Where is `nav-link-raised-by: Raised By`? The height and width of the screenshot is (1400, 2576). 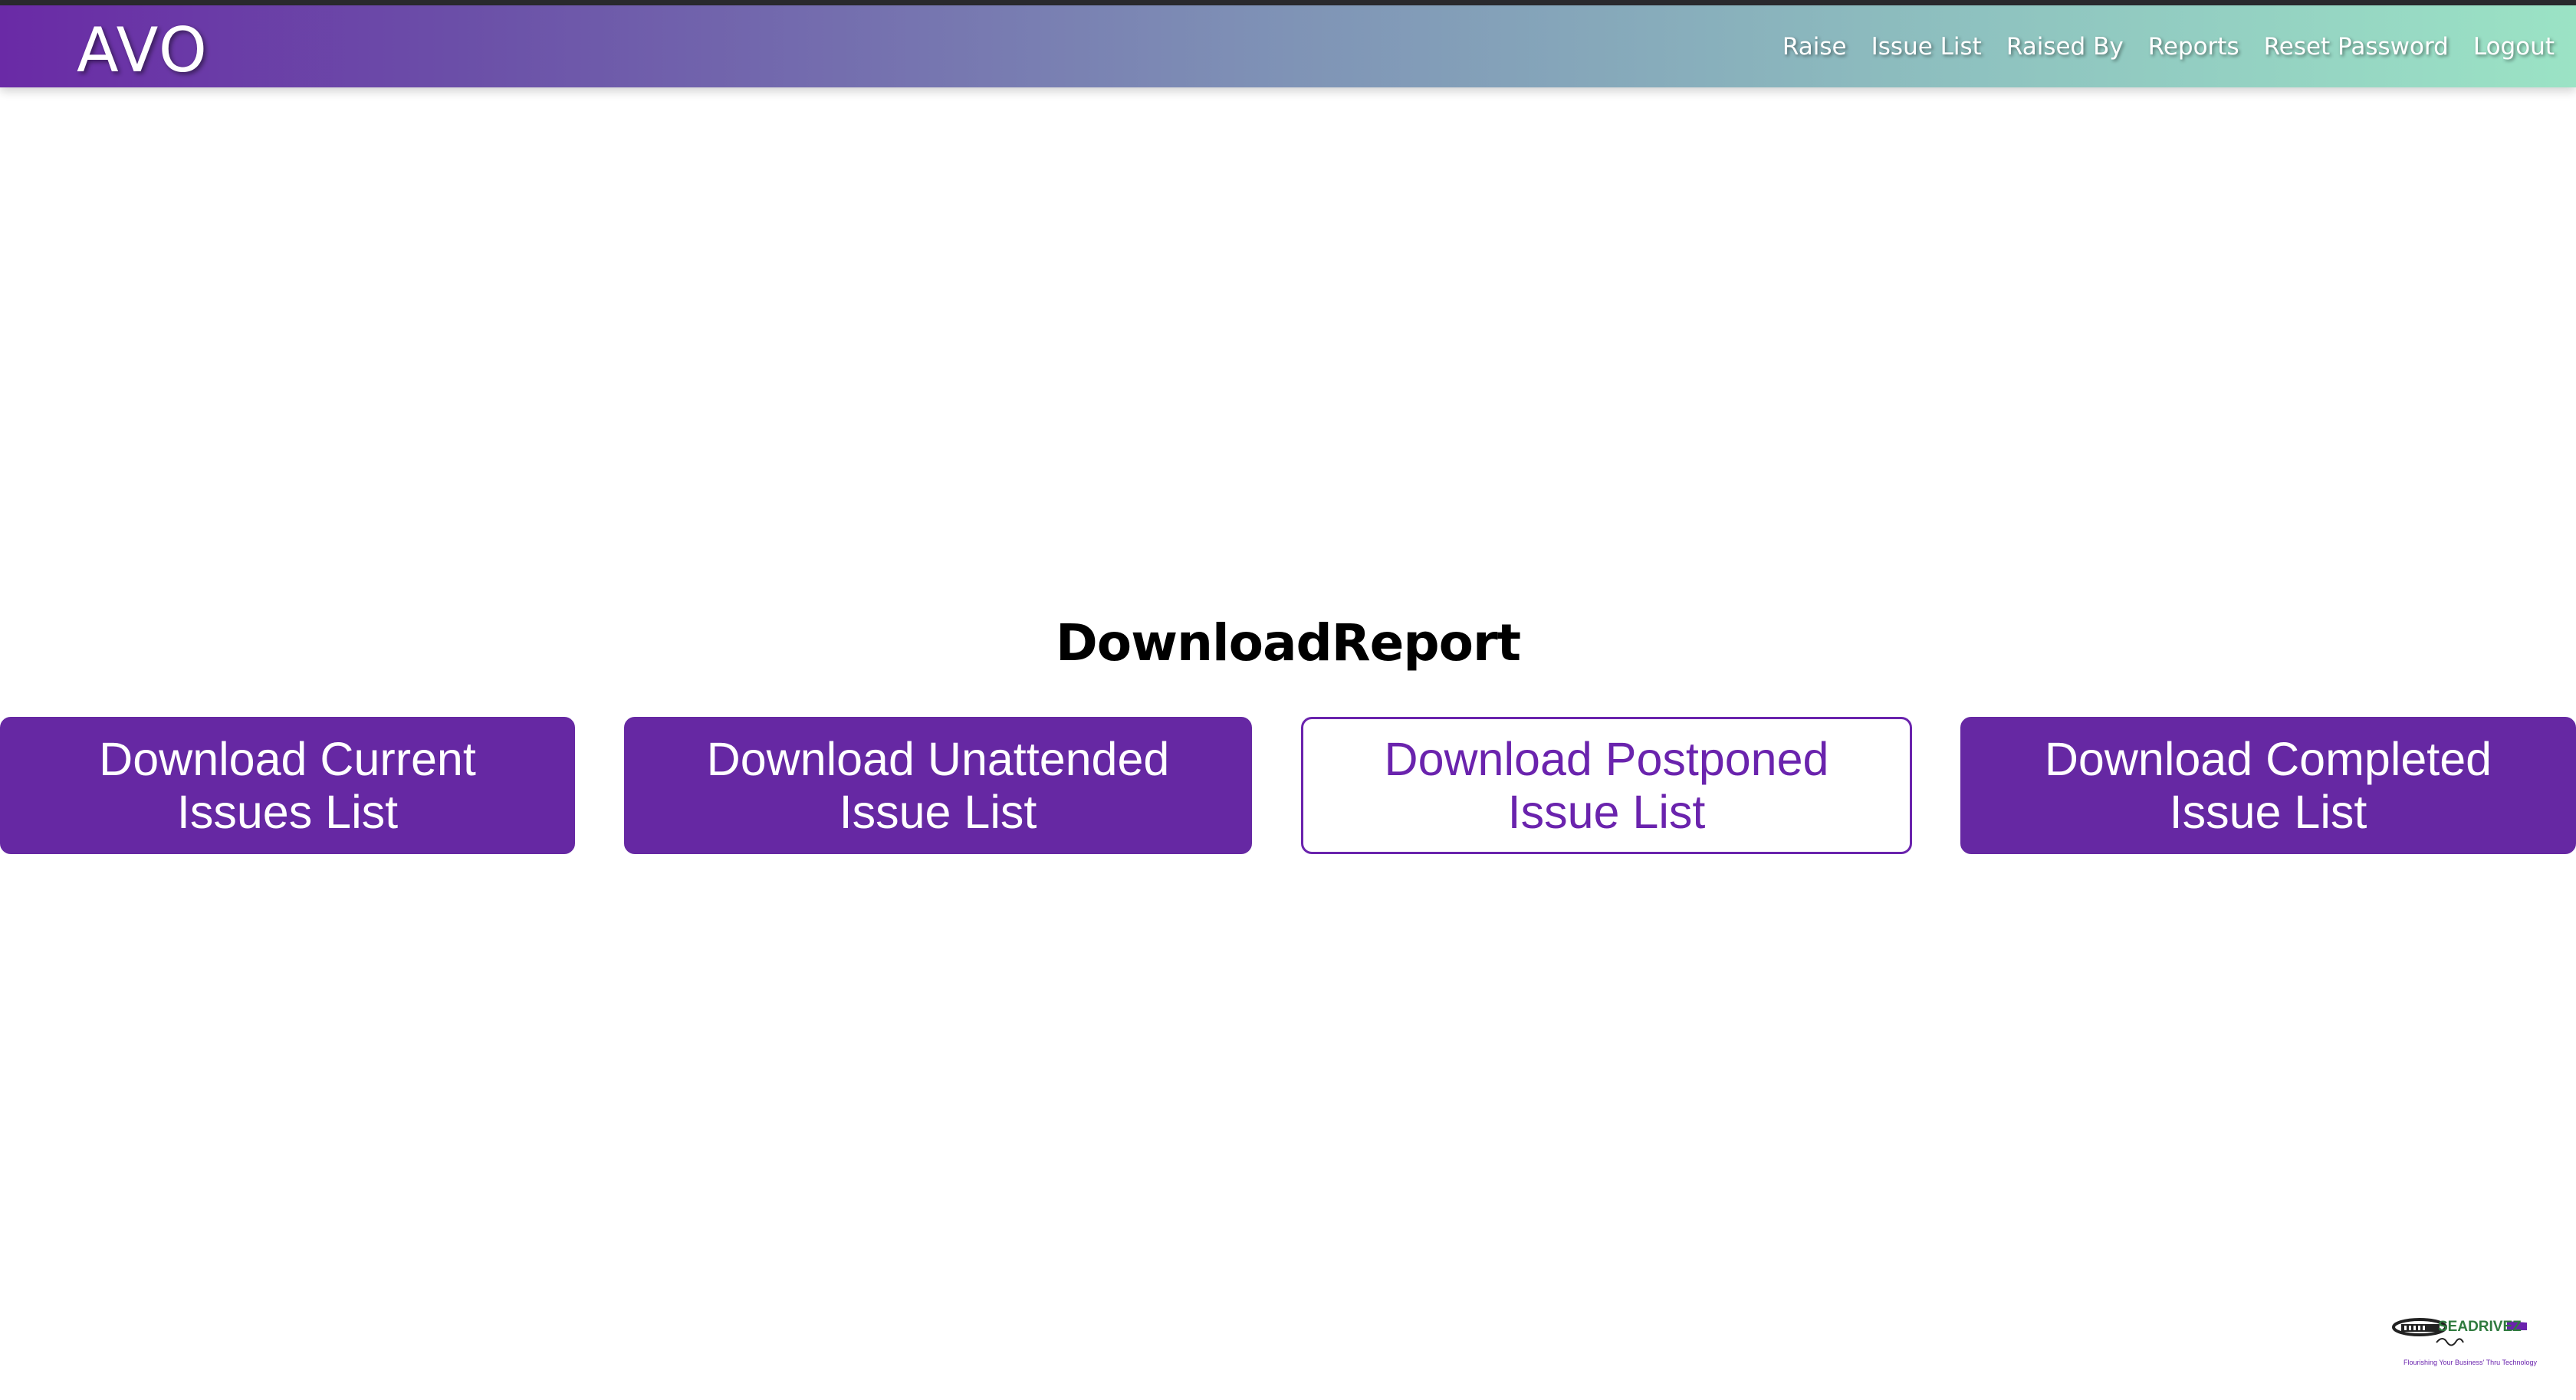
nav-link-raised-by: Raised By is located at coordinates (2065, 47).